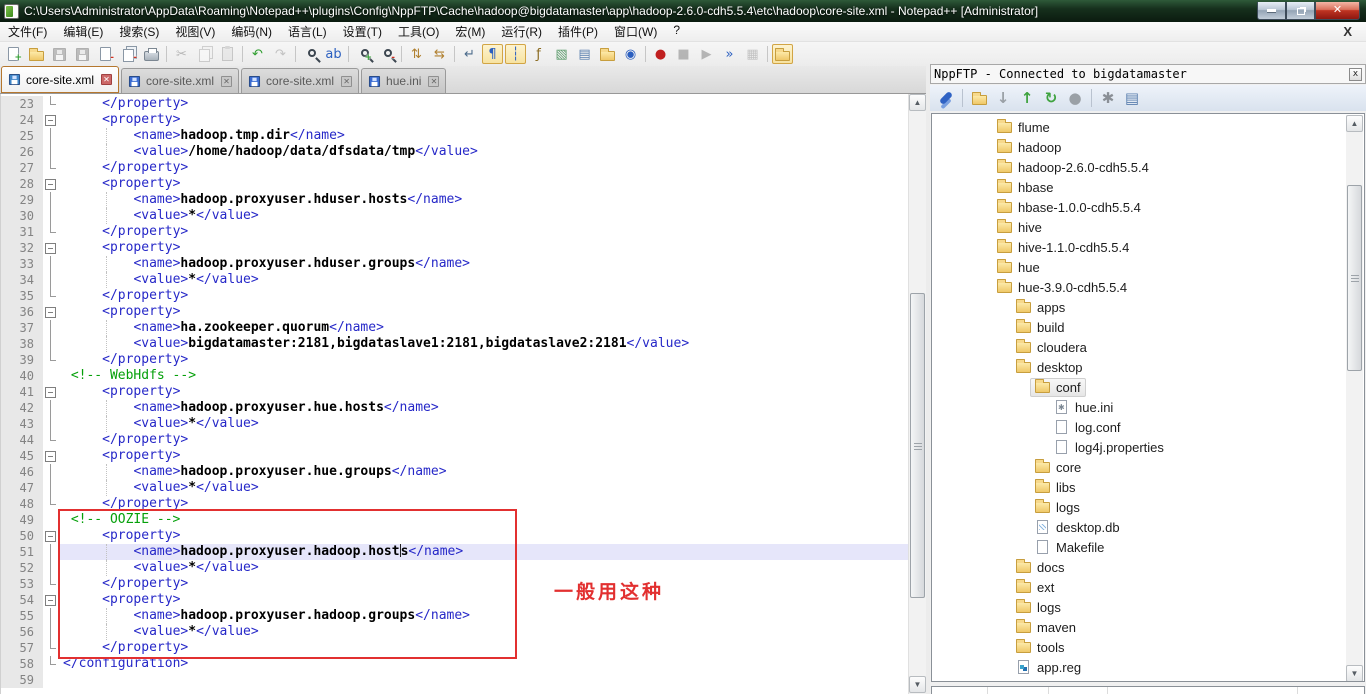  Describe the element at coordinates (1148, 247) in the screenshot. I see `tree-item-hive-1-1-0-cdh5-5-4: hive-1.1.0-cdh5.5.4` at that location.